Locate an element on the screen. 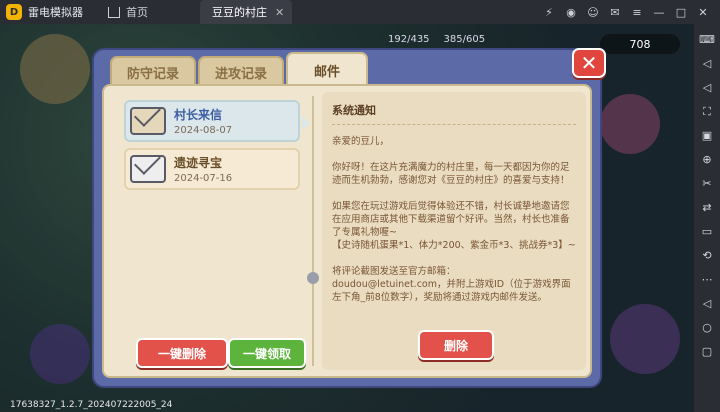 The image size is (720, 412). emulator-sidebar: ⌨ ◁ ◁ ⛶ ▣ ⊕ ✂ ⇄ ▭ ⟲ ⋯ ◁ ○ ▢ is located at coordinates (707, 218).